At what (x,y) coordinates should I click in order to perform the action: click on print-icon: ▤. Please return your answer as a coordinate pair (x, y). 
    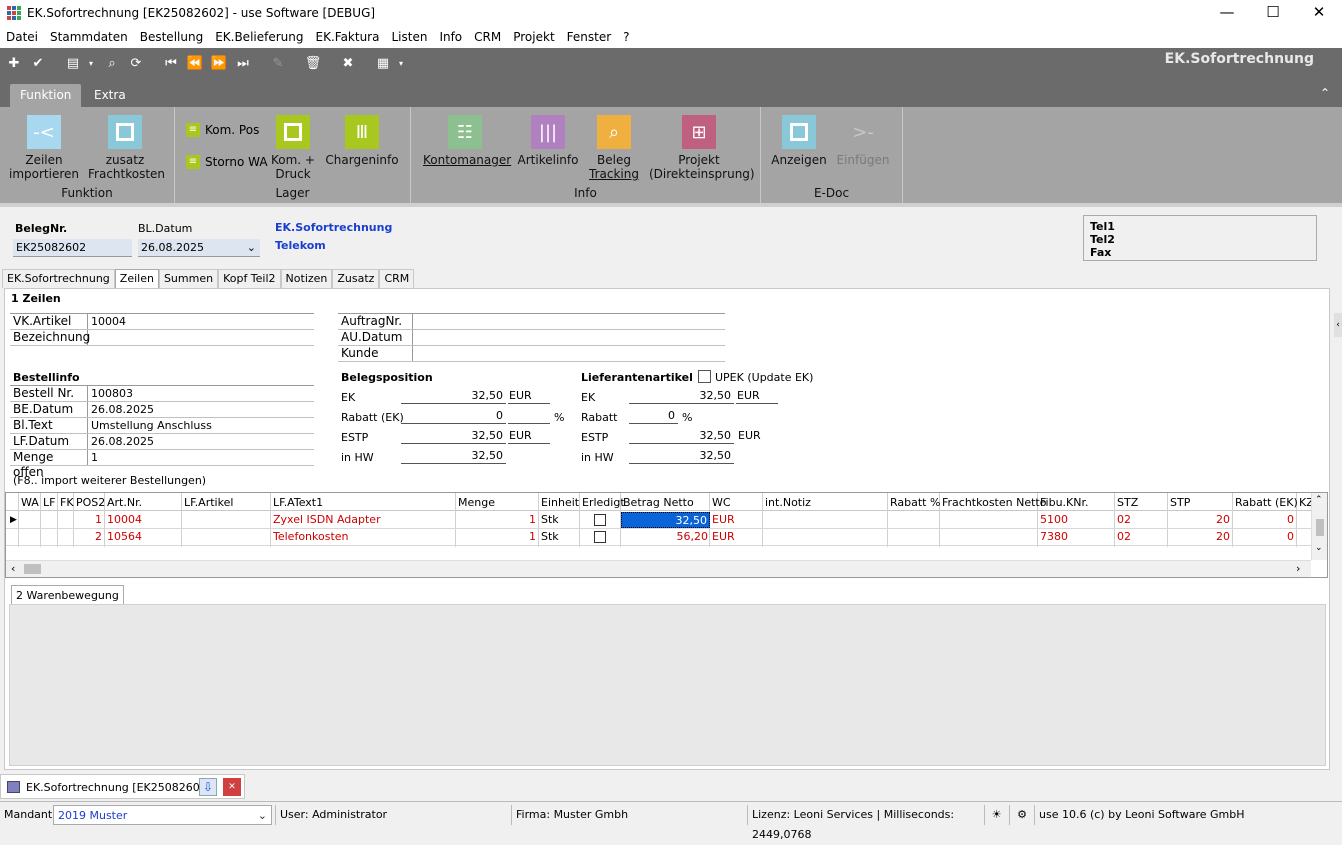
    Looking at the image, I should click on (73, 64).